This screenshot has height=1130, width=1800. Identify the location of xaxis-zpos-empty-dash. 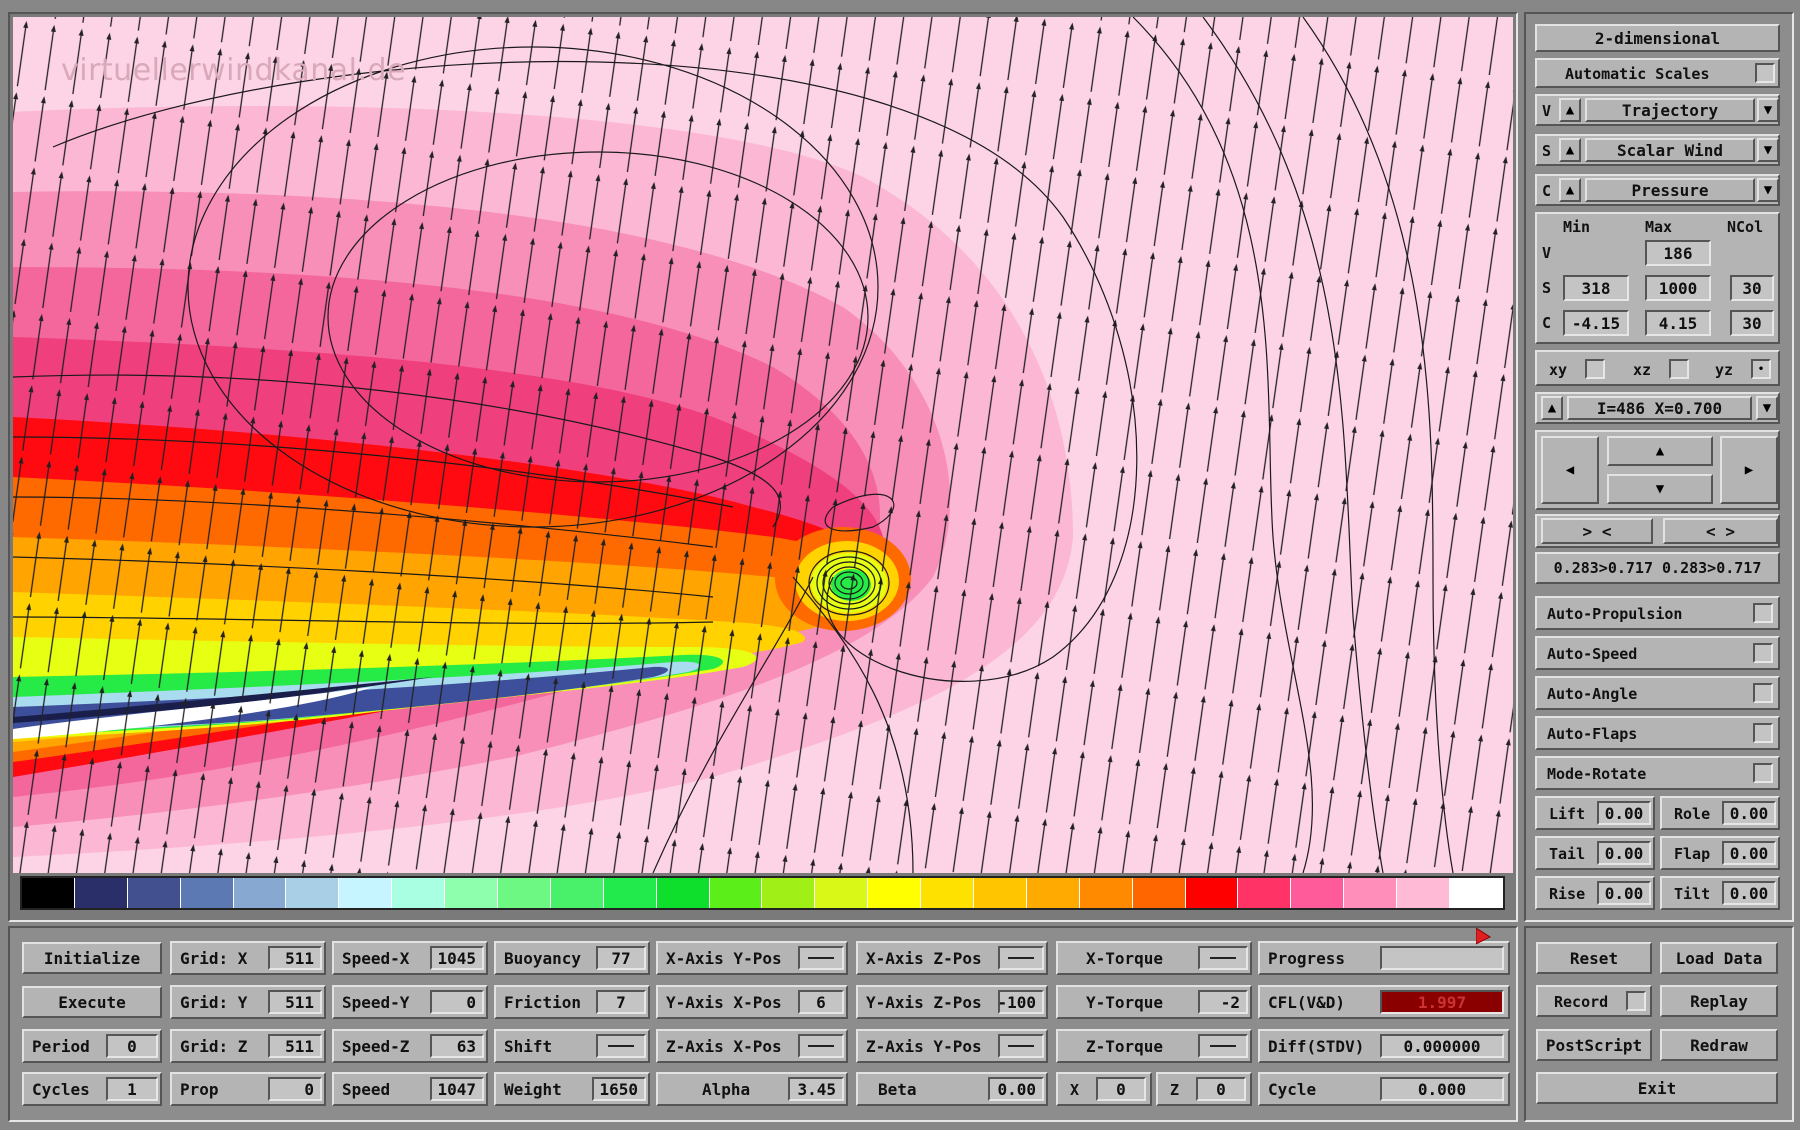
(1021, 958).